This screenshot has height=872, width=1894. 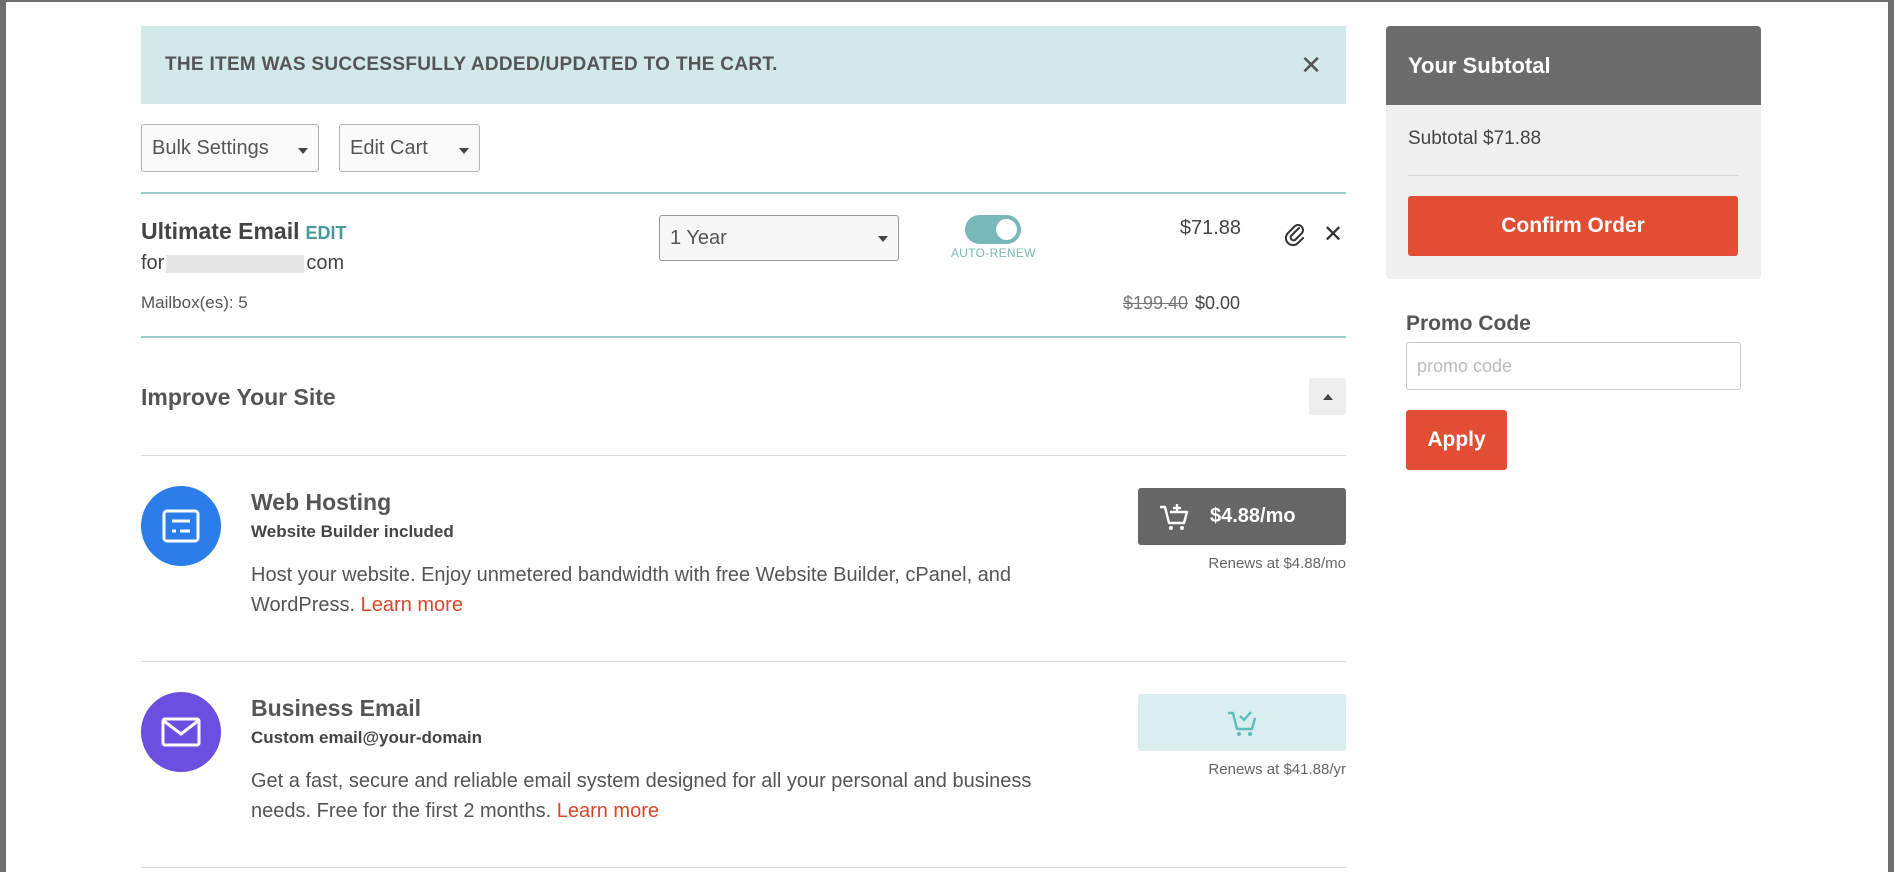 I want to click on add-to-cart-button: $4.88/mo, so click(x=1242, y=516).